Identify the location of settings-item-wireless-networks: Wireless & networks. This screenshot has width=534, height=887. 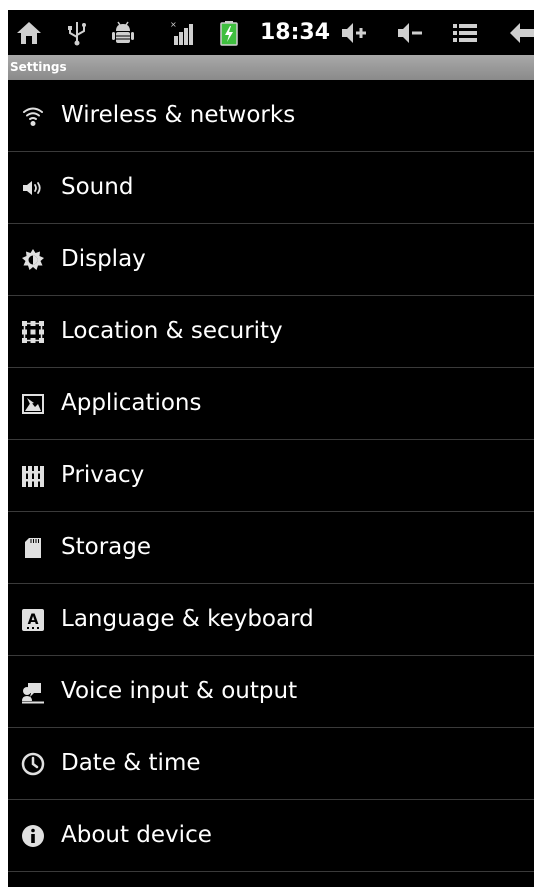
(271, 116).